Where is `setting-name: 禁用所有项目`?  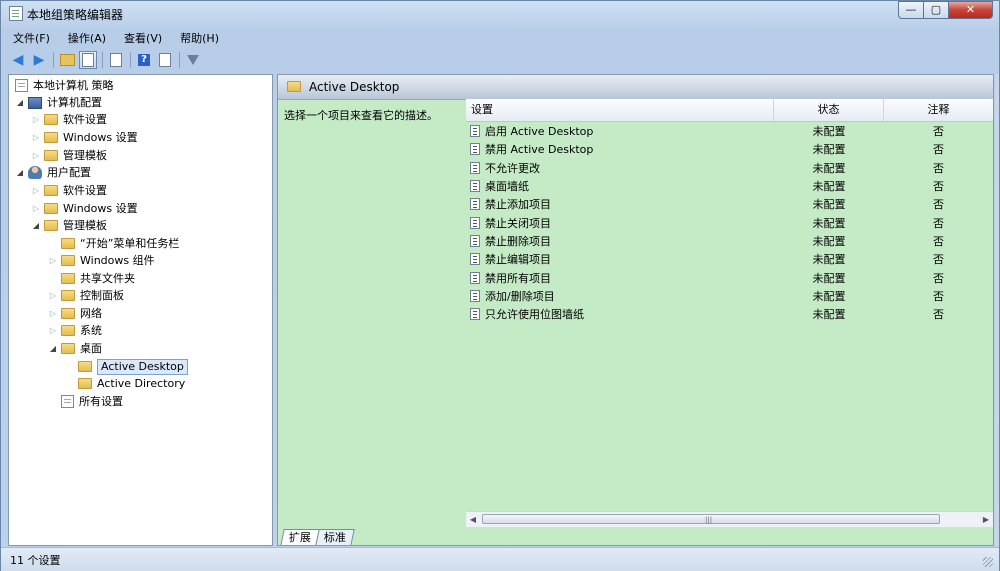 setting-name: 禁用所有项目 is located at coordinates (518, 278).